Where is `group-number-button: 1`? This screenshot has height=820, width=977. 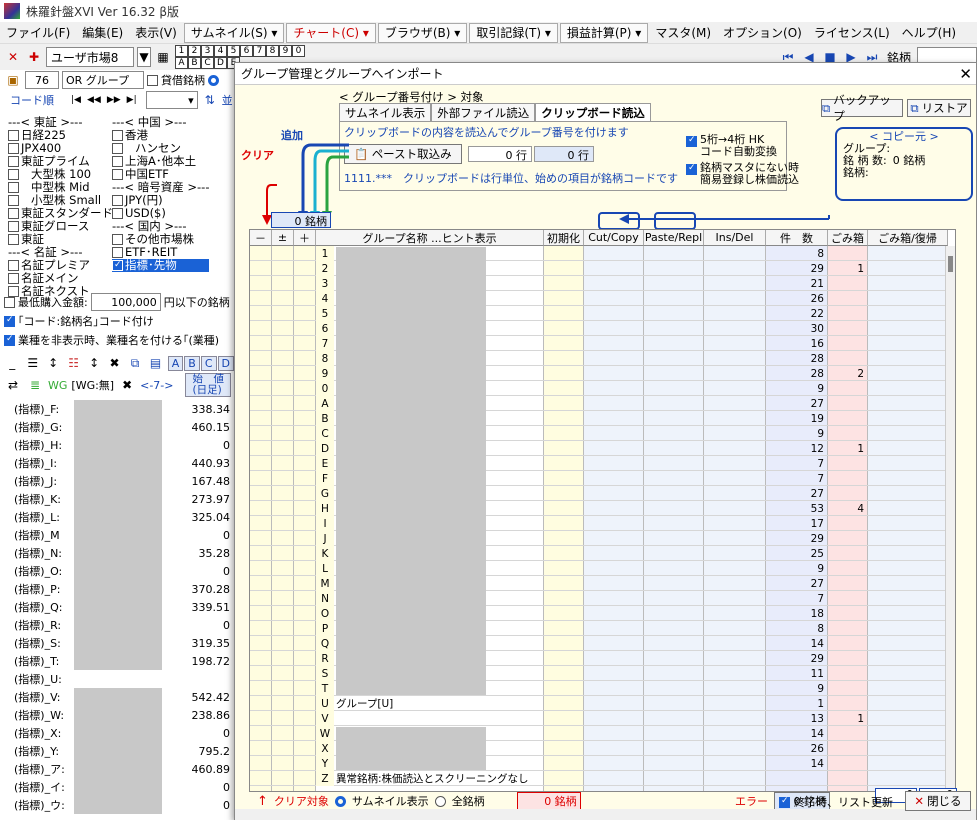 group-number-button: 1 is located at coordinates (181, 51).